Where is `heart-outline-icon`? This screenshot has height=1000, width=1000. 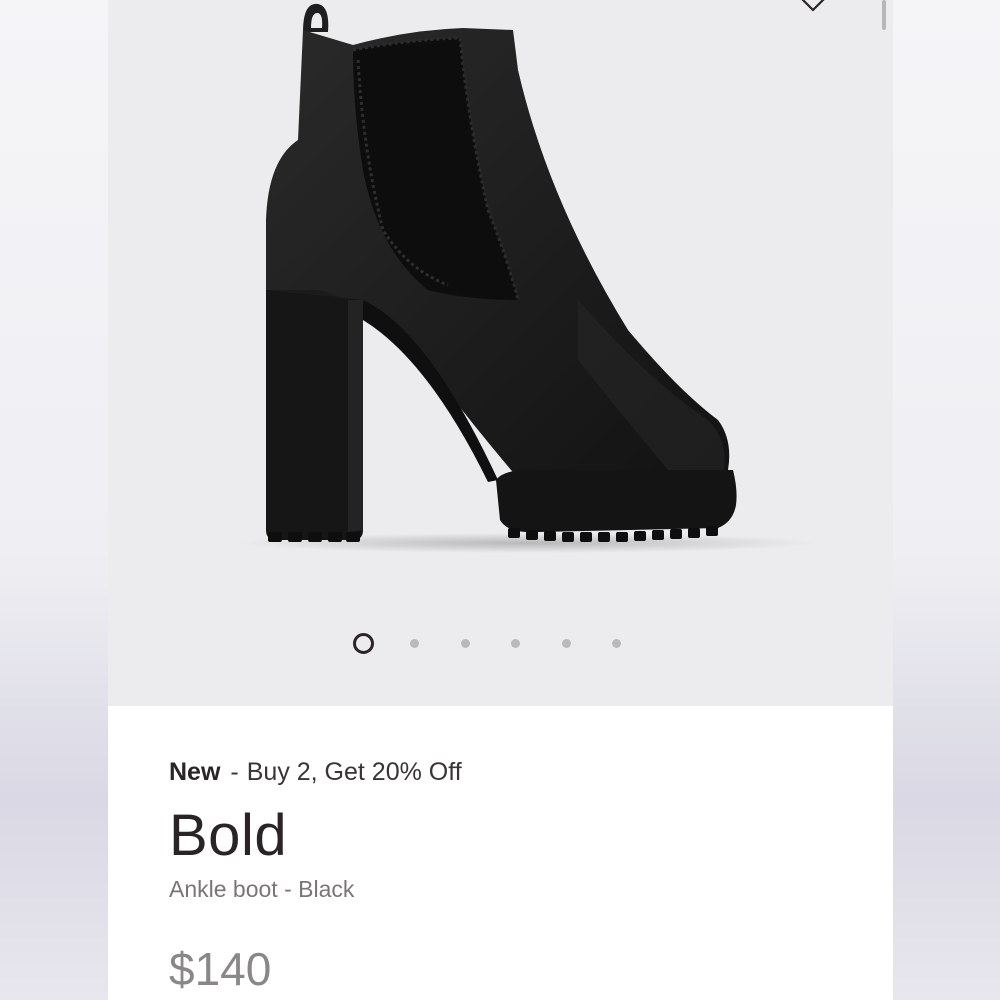 heart-outline-icon is located at coordinates (813, 7).